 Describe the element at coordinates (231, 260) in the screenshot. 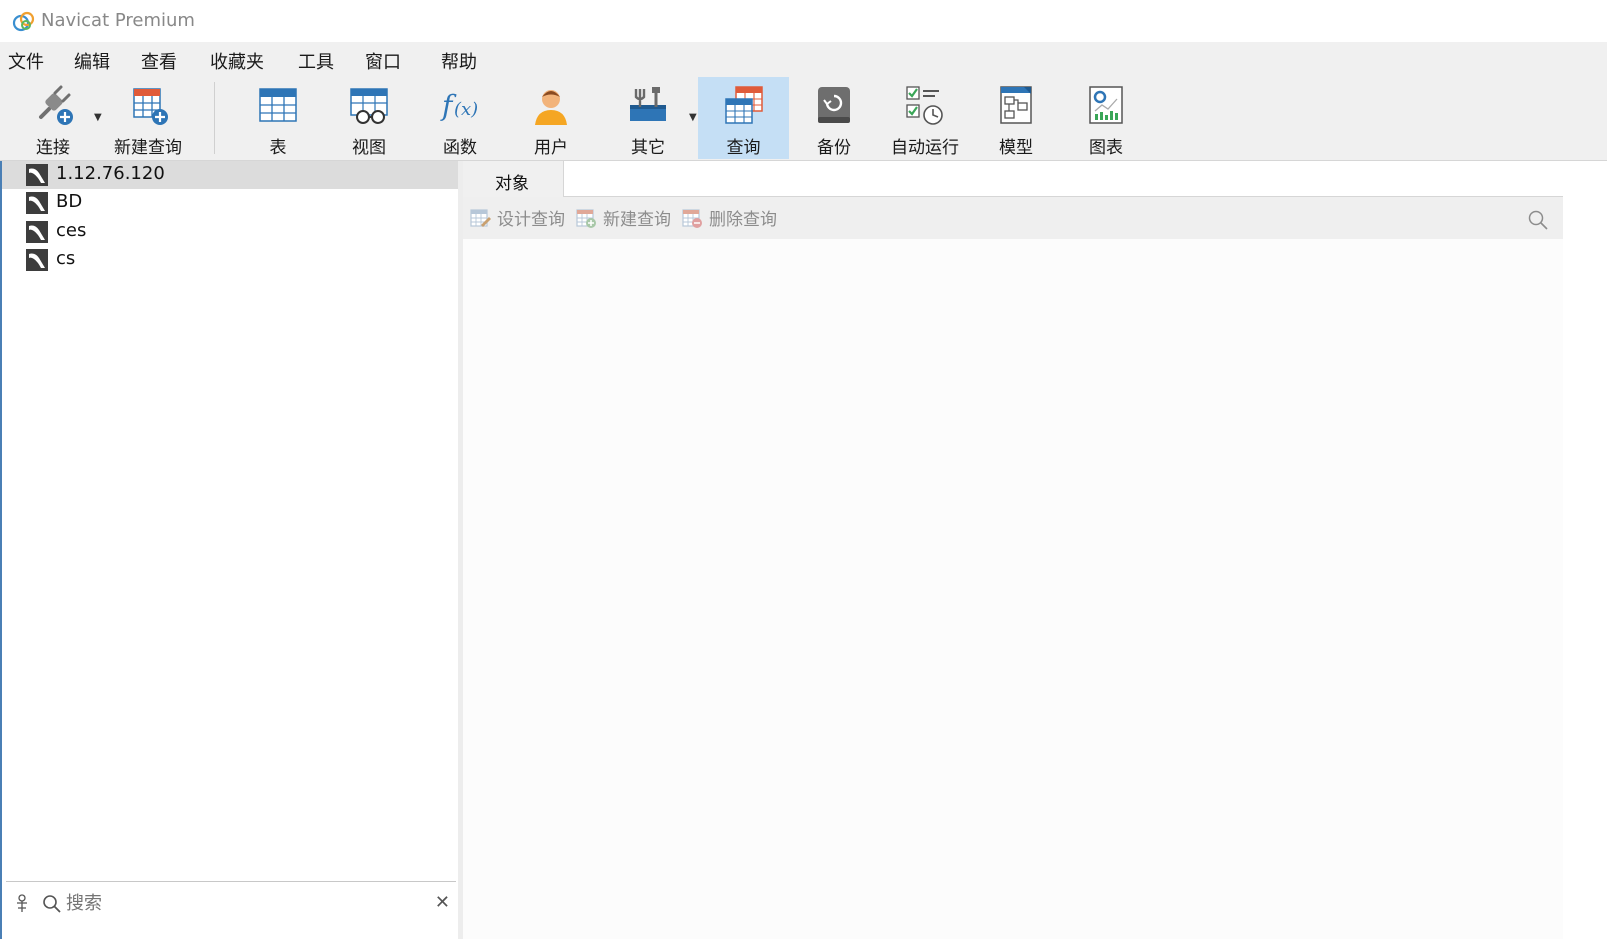

I see `connection-item: cs` at that location.